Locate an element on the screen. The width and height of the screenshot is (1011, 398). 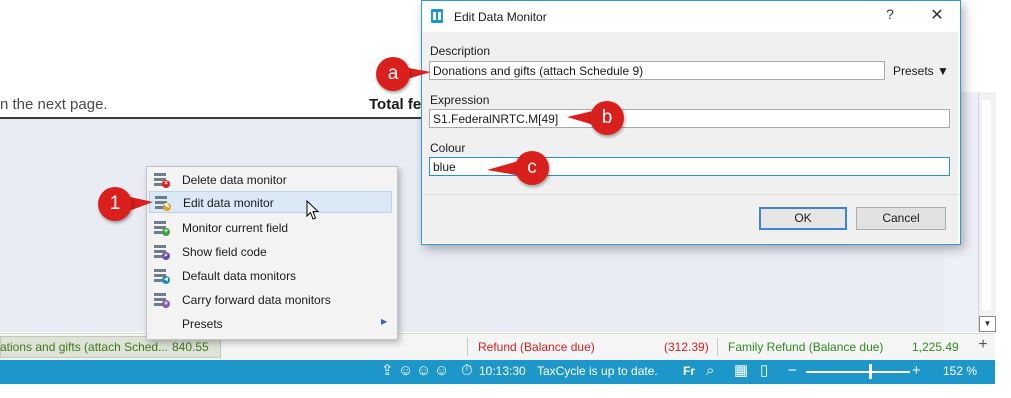
callout-a: a is located at coordinates (393, 74).